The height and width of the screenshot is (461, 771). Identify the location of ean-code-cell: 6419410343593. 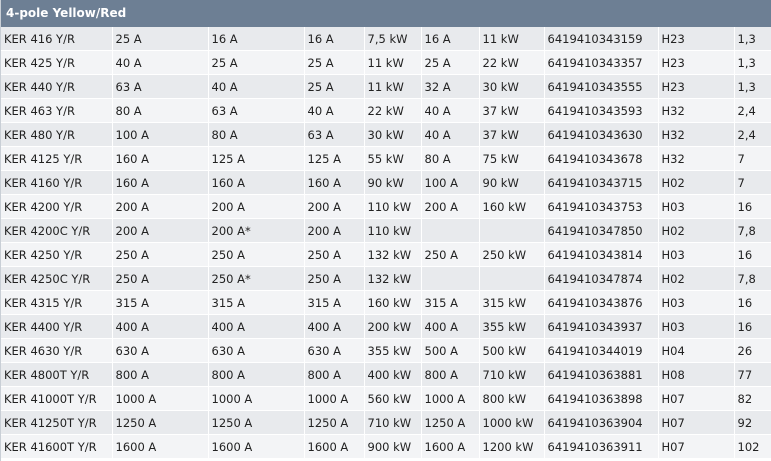
(601, 110).